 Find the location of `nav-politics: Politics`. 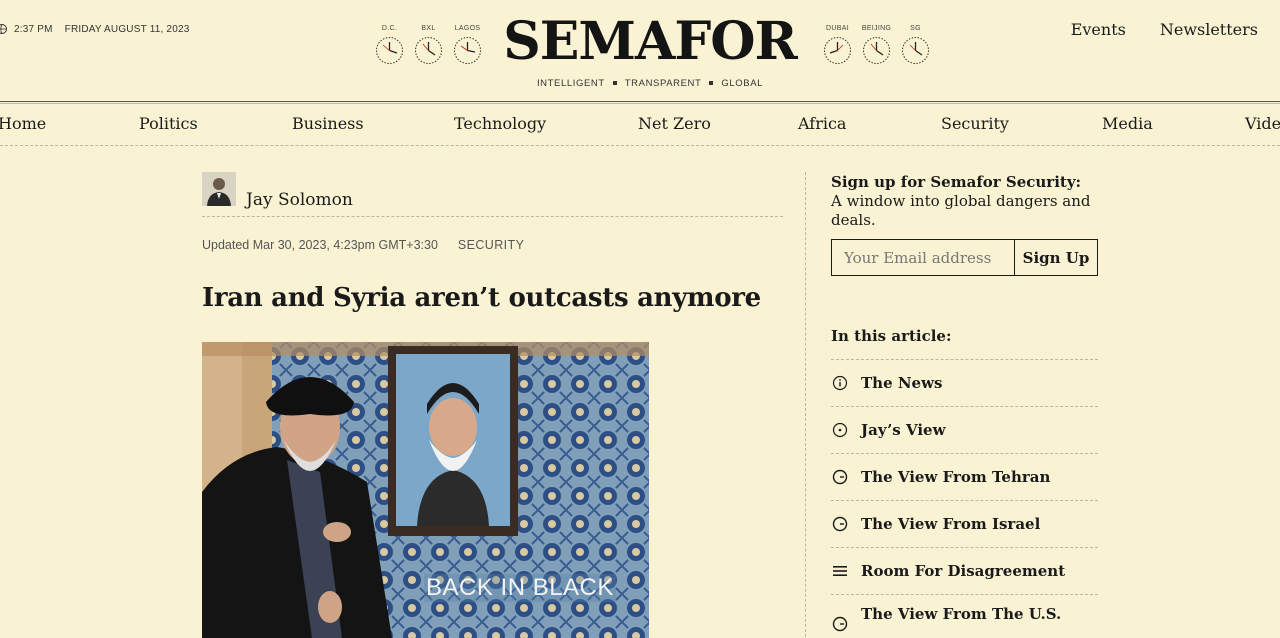

nav-politics: Politics is located at coordinates (168, 123).